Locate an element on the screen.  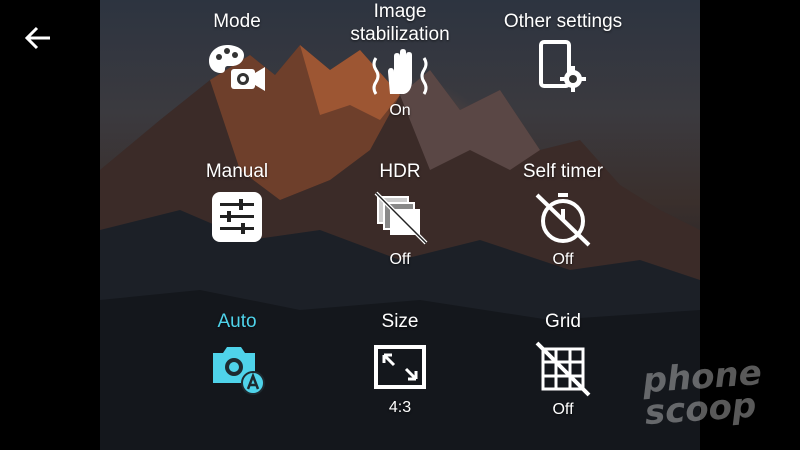
size-label: Size is located at coordinates (400, 321).